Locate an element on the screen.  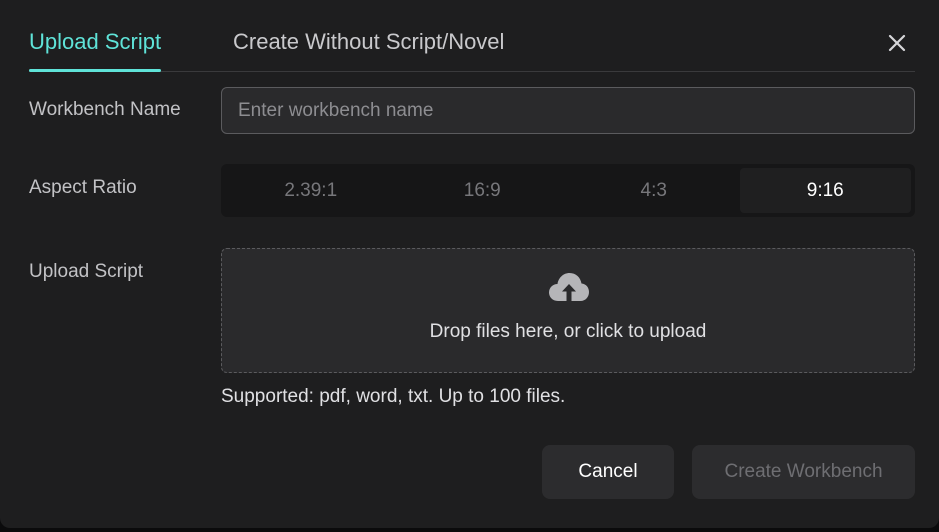
cancel-button: Cancel is located at coordinates (608, 472).